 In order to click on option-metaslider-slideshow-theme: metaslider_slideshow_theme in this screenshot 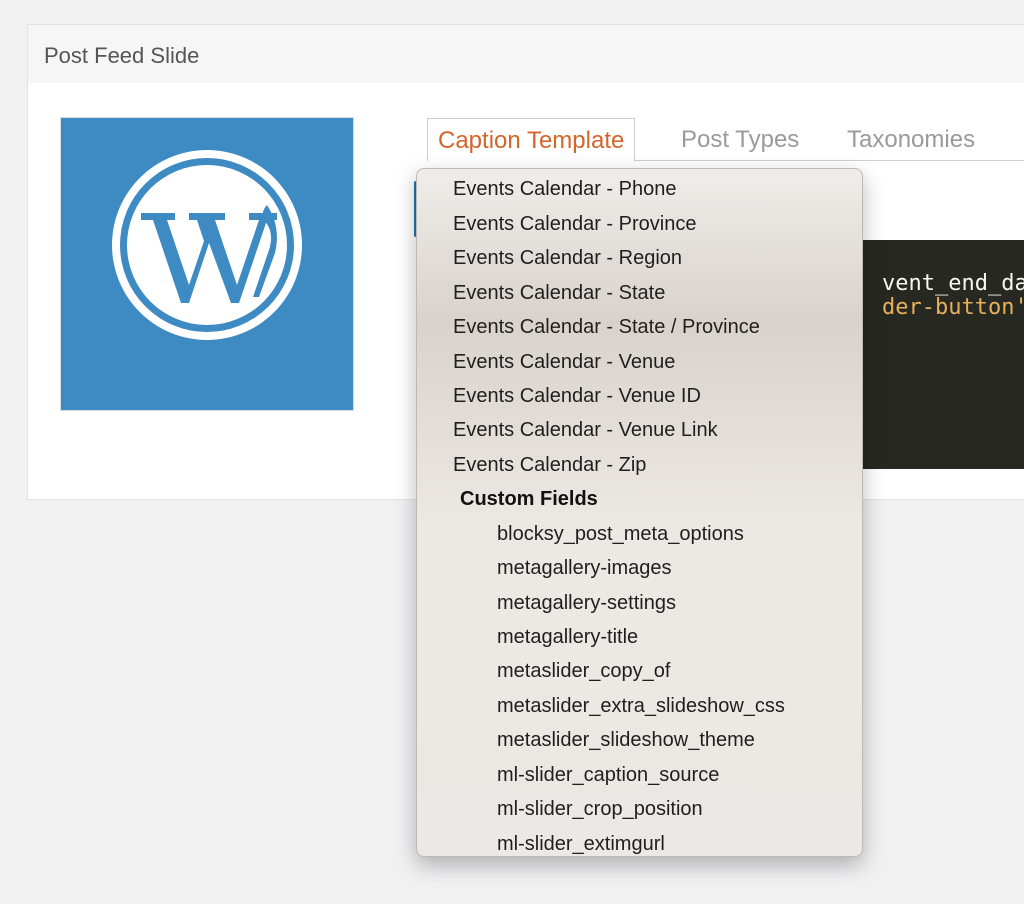, I will do `click(679, 740)`.